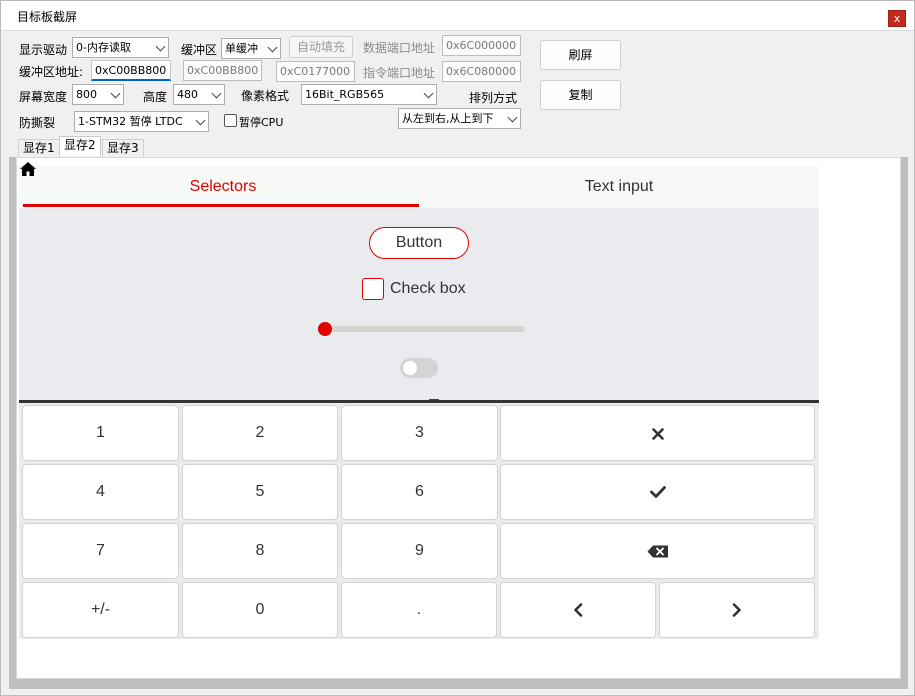 The image size is (915, 696). What do you see at coordinates (419, 368) in the screenshot?
I see `lv-switch` at bounding box center [419, 368].